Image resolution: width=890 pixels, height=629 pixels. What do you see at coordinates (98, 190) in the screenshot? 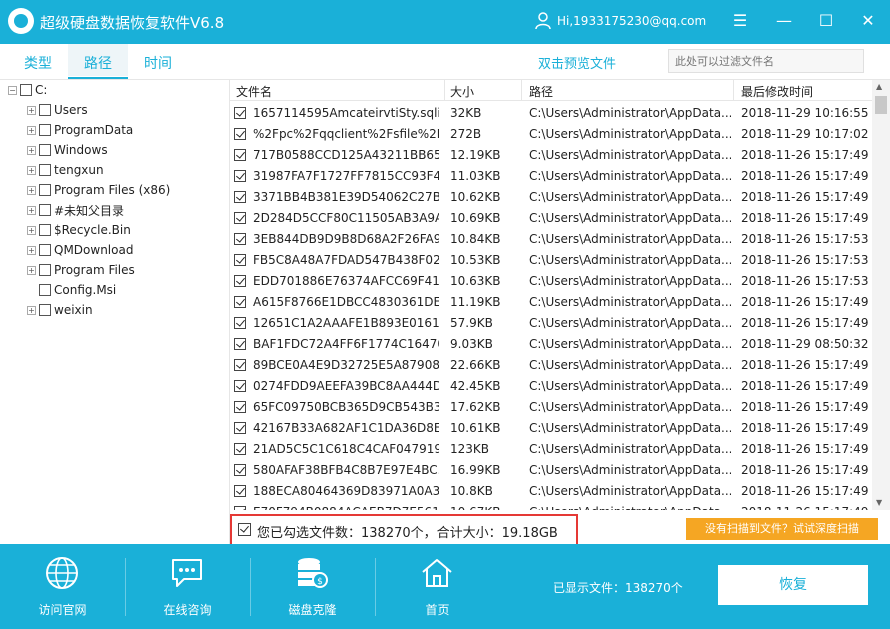
I see `tree-item: + Program Files (x86)` at bounding box center [98, 190].